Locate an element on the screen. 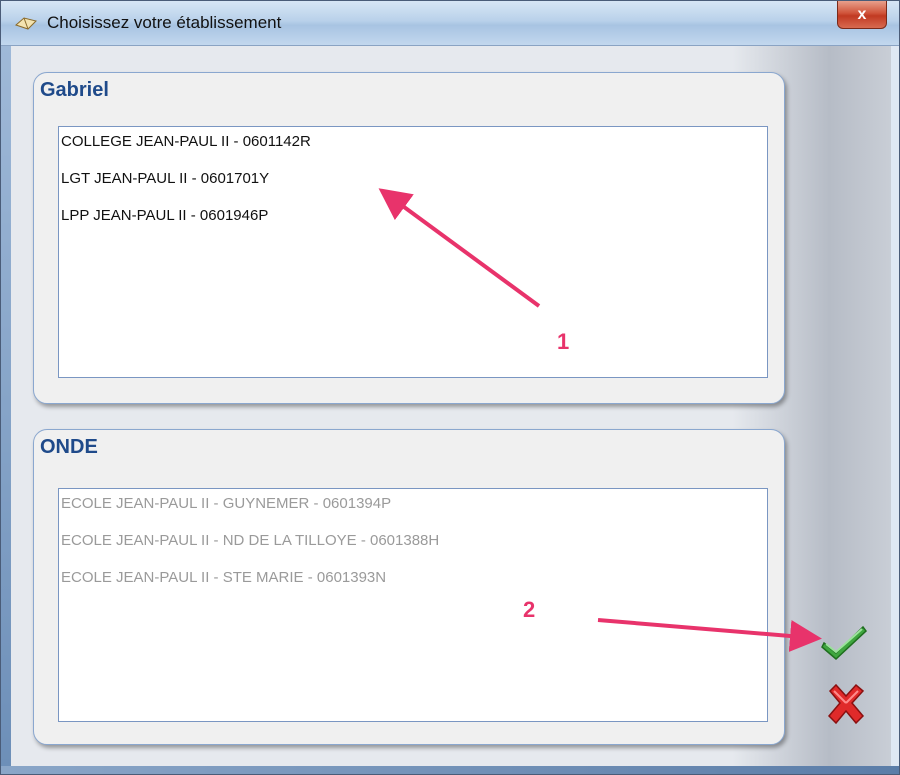 This screenshot has width=900, height=775. window-title: Choisissez votre établissement is located at coordinates (164, 22).